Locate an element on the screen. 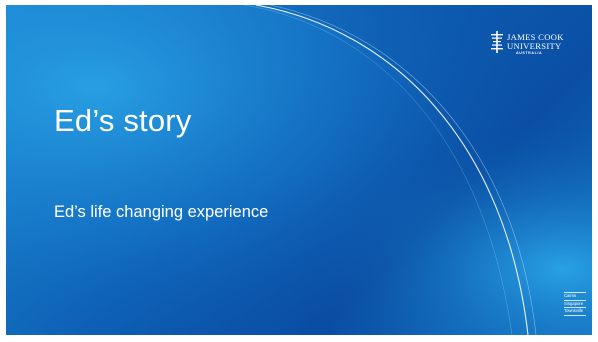 The height and width of the screenshot is (342, 598). university-logo: JAMES COOK UNIVERSITY AUSTRALIA is located at coordinates (538, 50).